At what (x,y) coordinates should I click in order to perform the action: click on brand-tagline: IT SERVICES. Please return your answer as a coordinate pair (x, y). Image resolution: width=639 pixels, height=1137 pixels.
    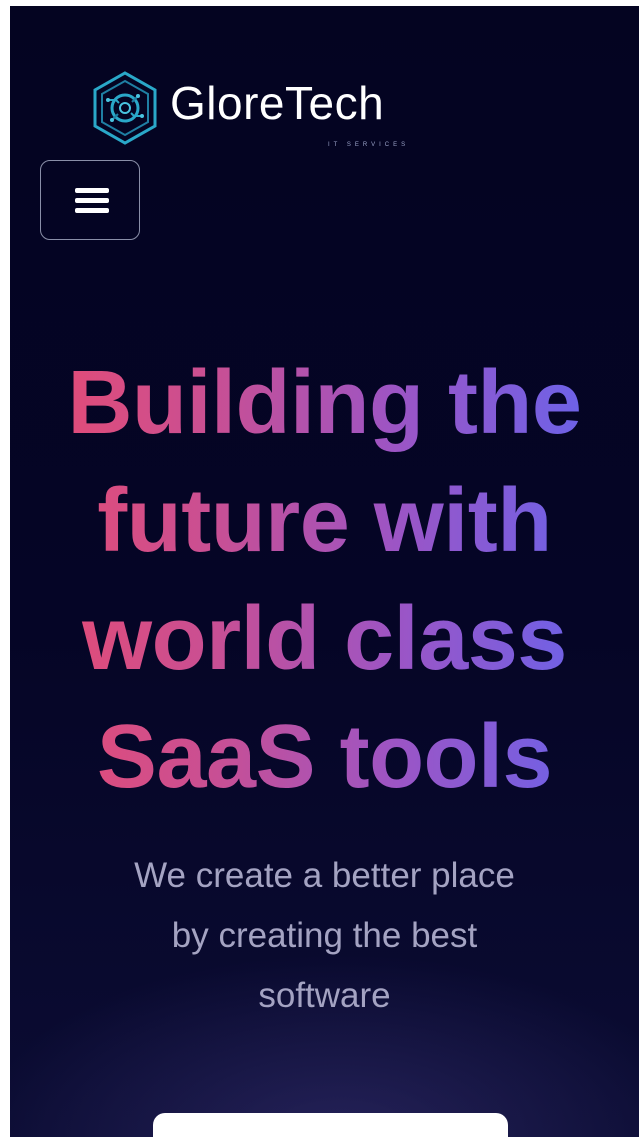
    Looking at the image, I should click on (369, 145).